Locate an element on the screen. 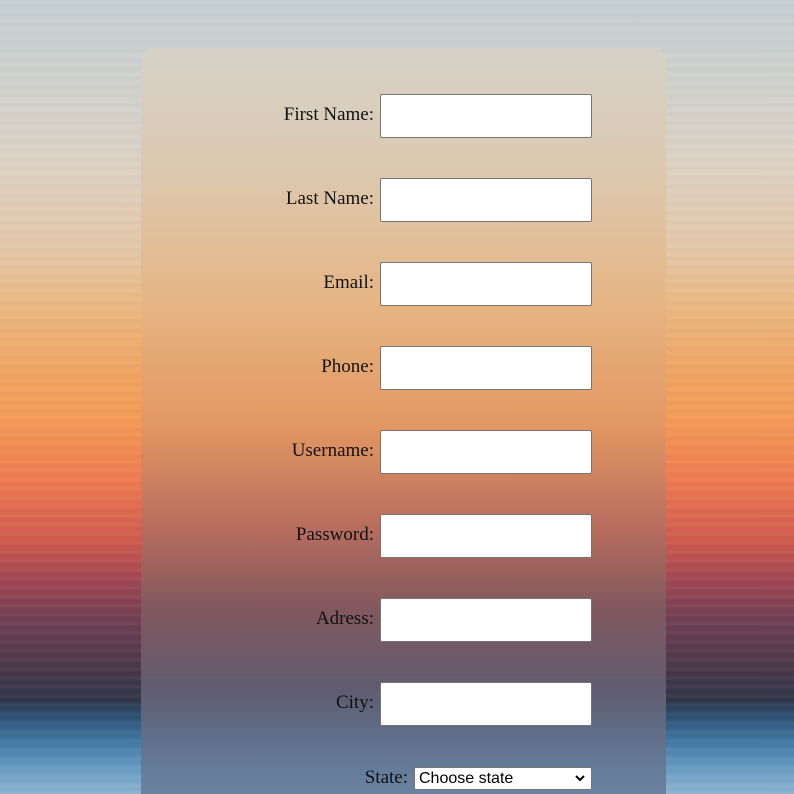  city-label: City: is located at coordinates (354, 702).